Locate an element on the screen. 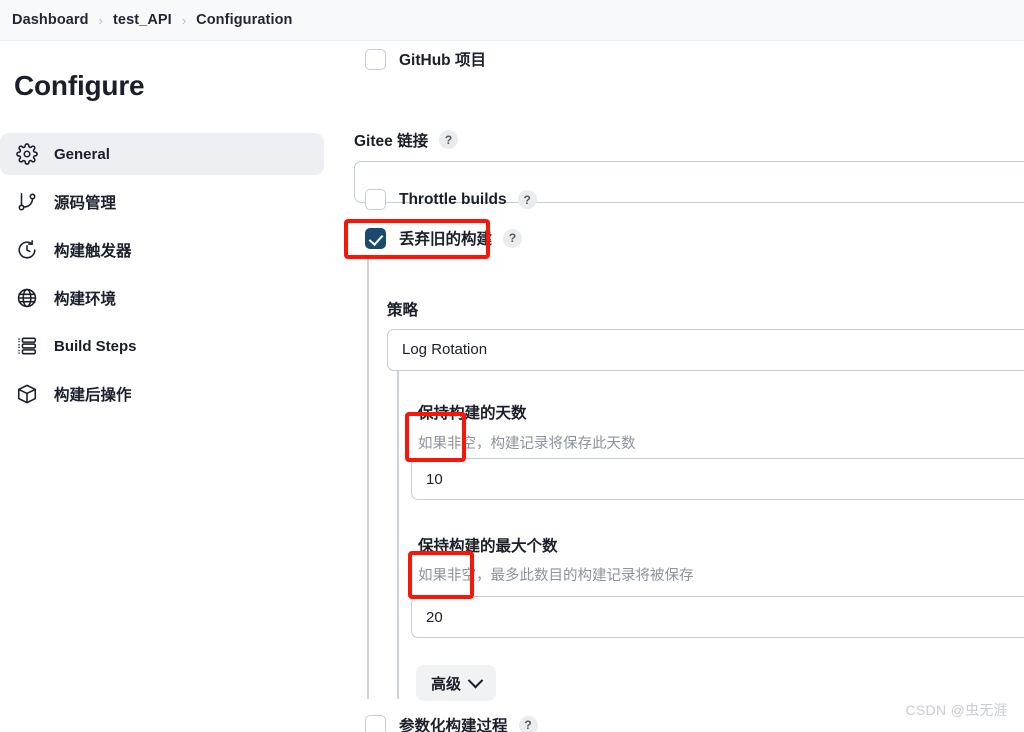 The image size is (1024, 732). parameterized-build-help-icon: ? is located at coordinates (528, 723).